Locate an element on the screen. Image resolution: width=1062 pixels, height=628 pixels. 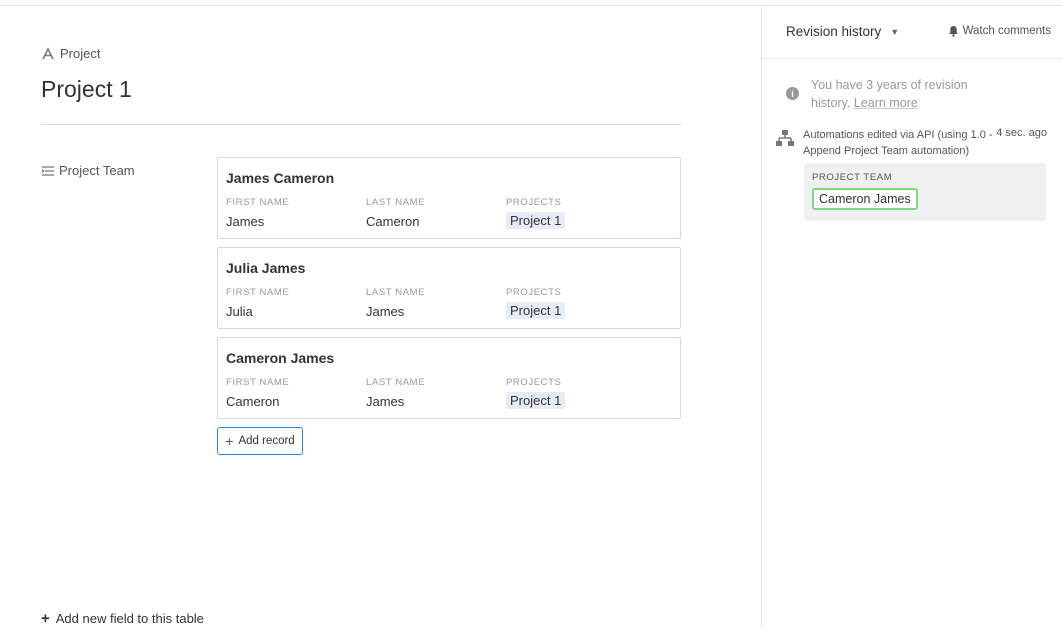
changed-field-name: PROJECT TEAM is located at coordinates (852, 177).